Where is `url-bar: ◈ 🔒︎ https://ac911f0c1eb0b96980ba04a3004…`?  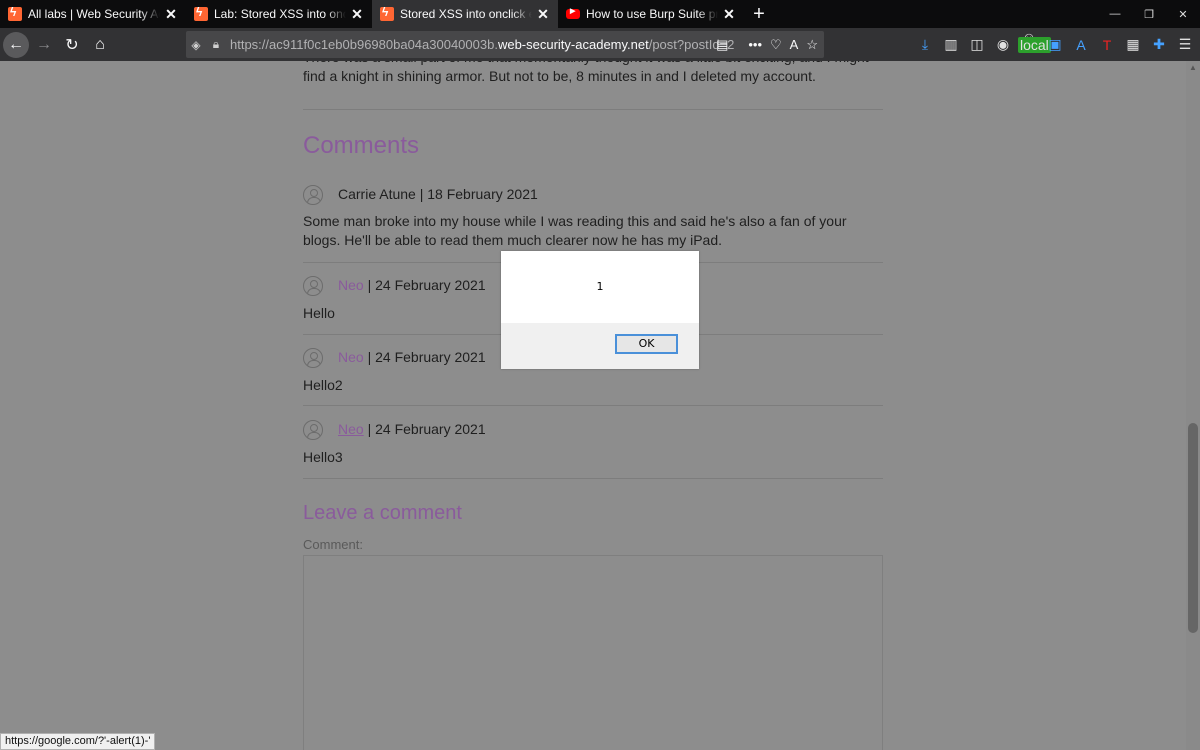 url-bar: ◈ 🔒︎ https://ac911f0c1eb0b96980ba04a3004… is located at coordinates (505, 44).